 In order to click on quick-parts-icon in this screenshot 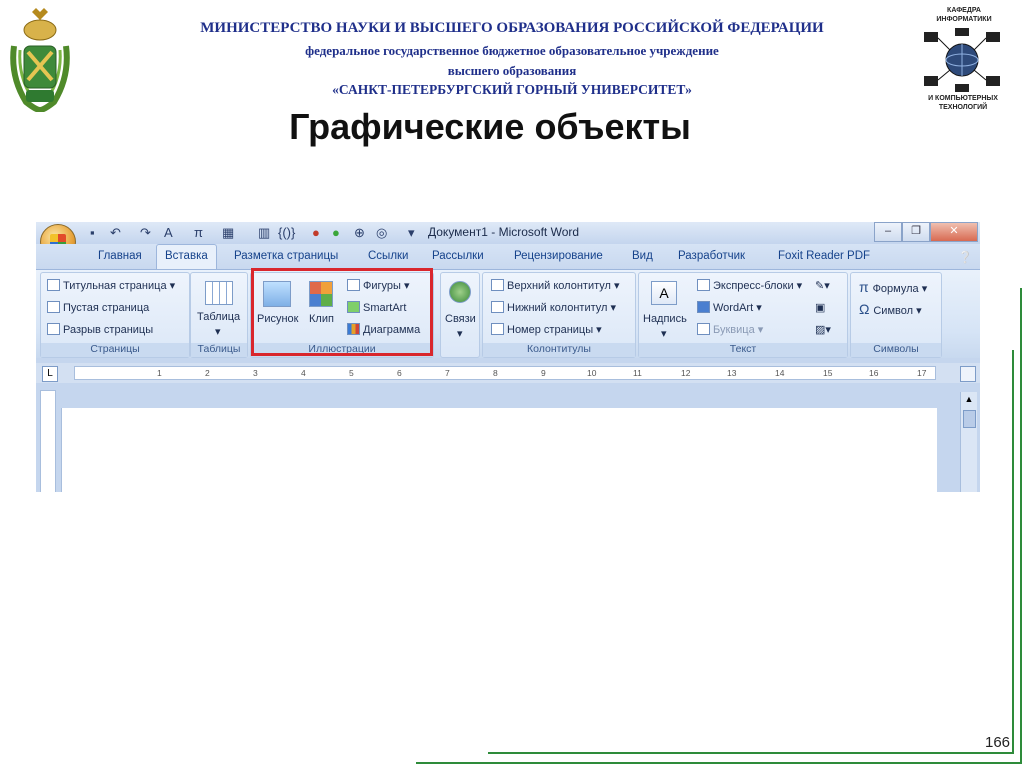, I will do `click(703, 285)`.